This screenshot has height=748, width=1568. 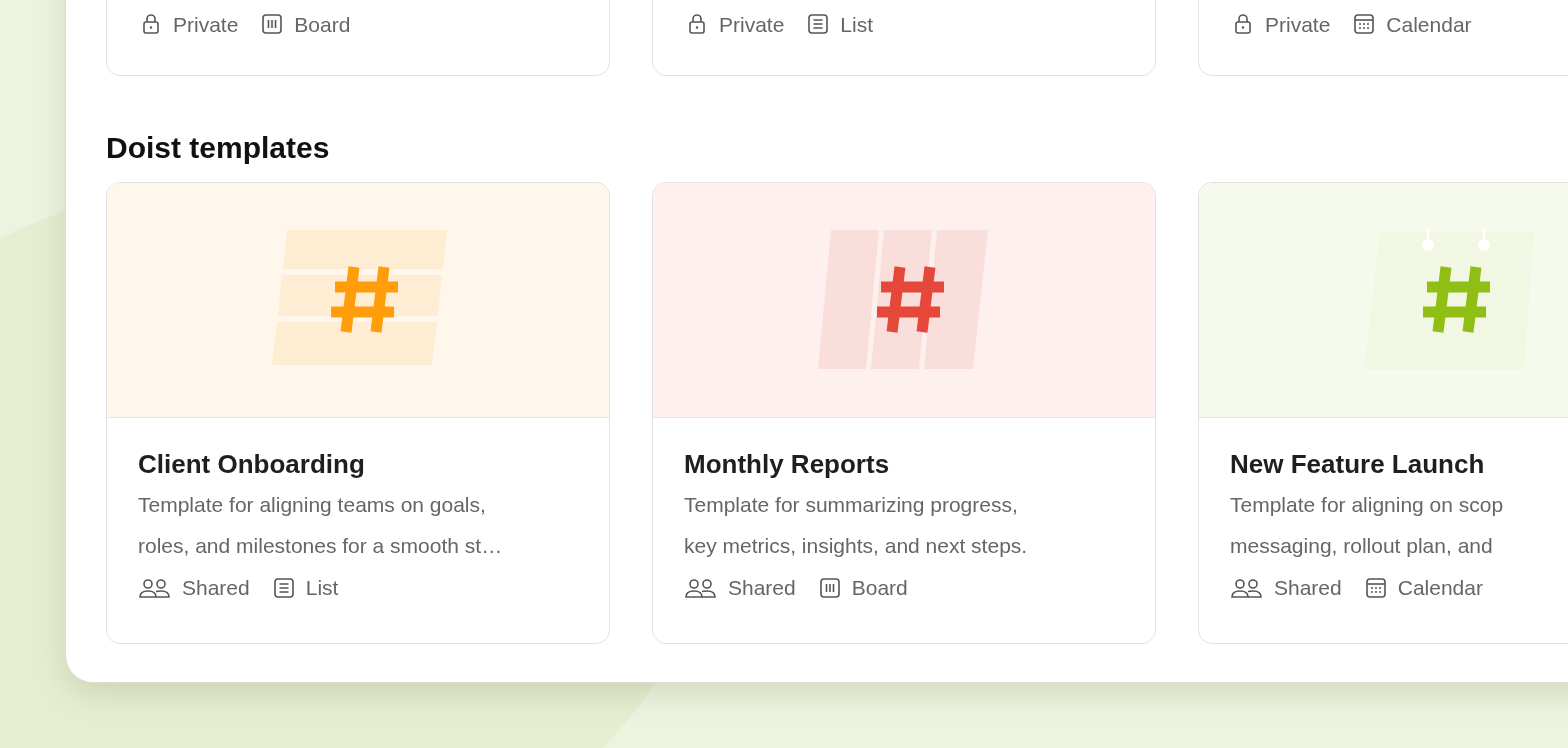 I want to click on template-title: Monthly Reports, so click(x=787, y=464).